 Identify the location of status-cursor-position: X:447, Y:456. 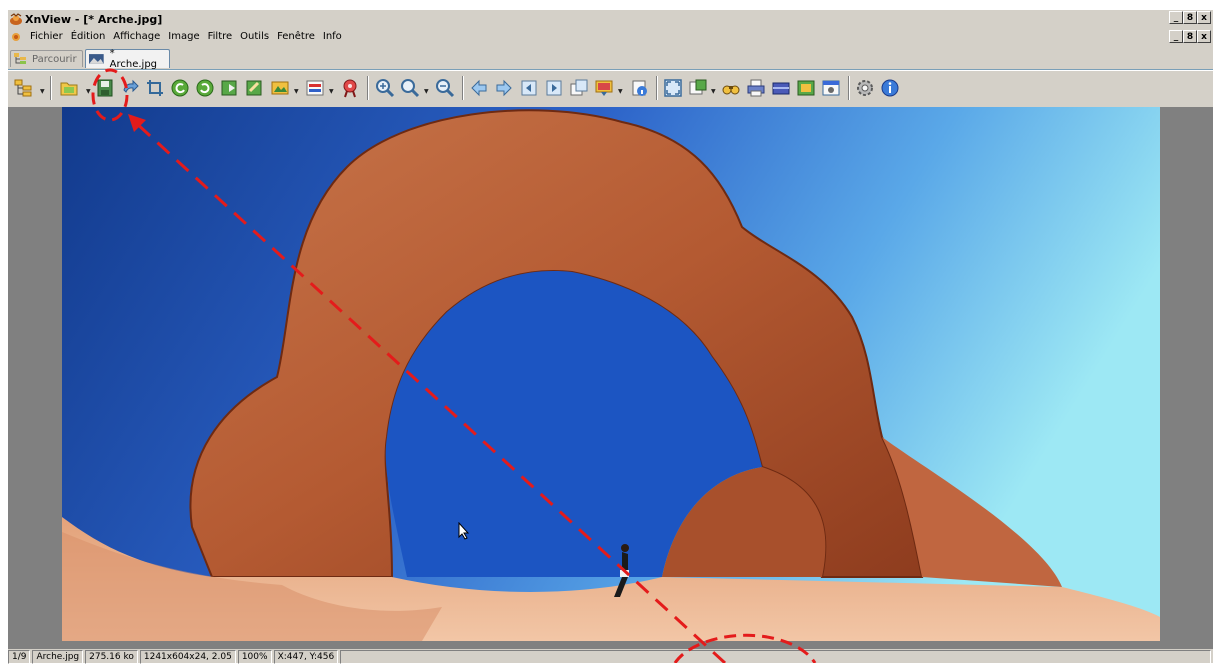
(306, 656).